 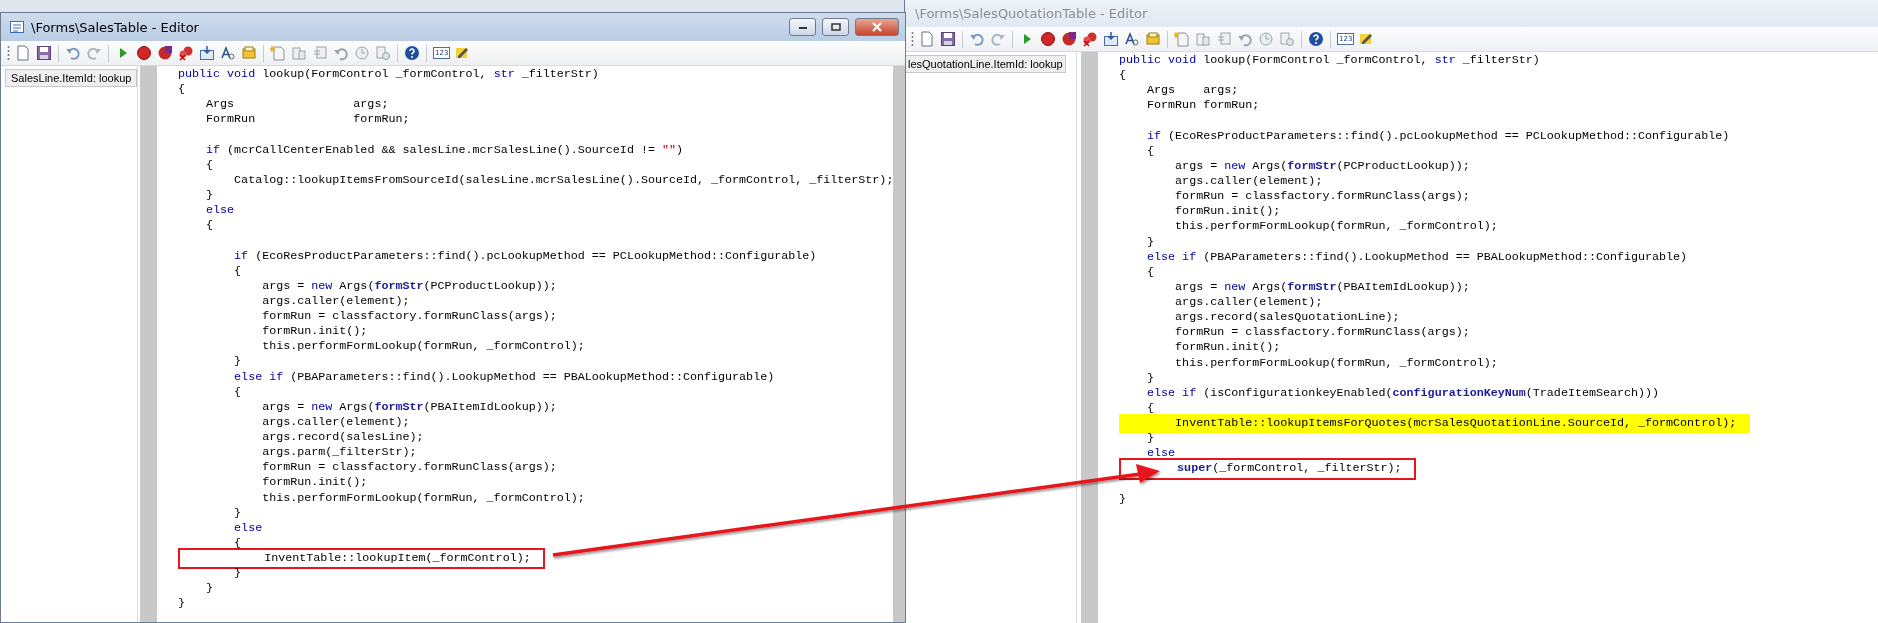 I want to click on code-line: else if (isConfigurationkeyEnabled(configurationKeyNum(TradeItemSearch))), so click(x=1403, y=393).